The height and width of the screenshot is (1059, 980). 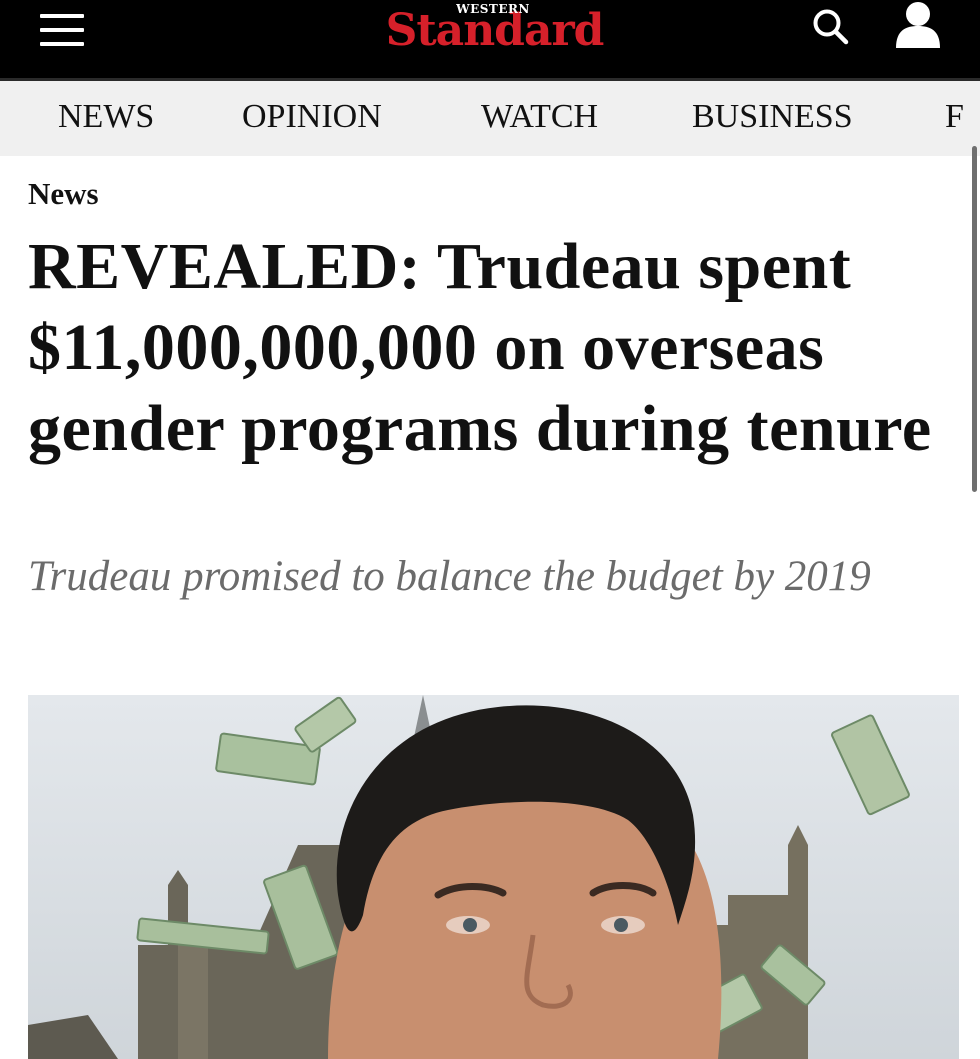 I want to click on person-portrait, so click(x=525, y=882).